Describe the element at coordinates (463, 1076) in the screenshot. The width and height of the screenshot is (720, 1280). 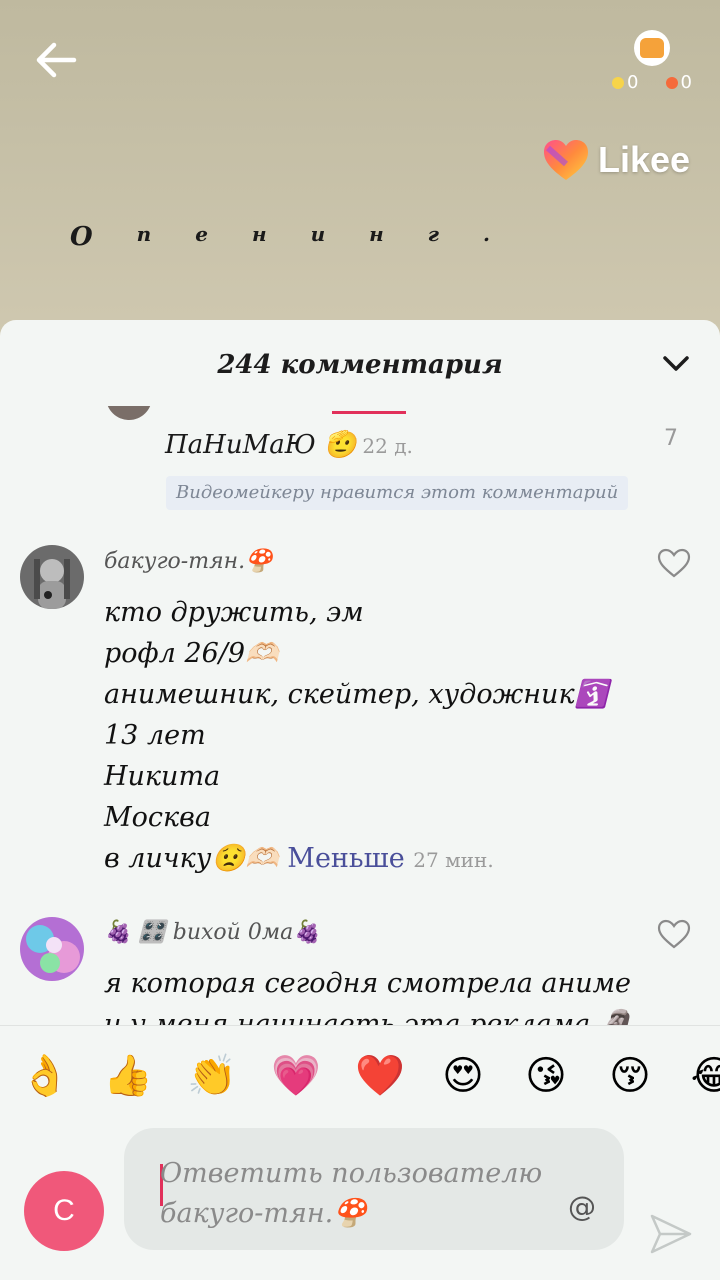
I see `heart-eyes-emoji: 😍` at that location.